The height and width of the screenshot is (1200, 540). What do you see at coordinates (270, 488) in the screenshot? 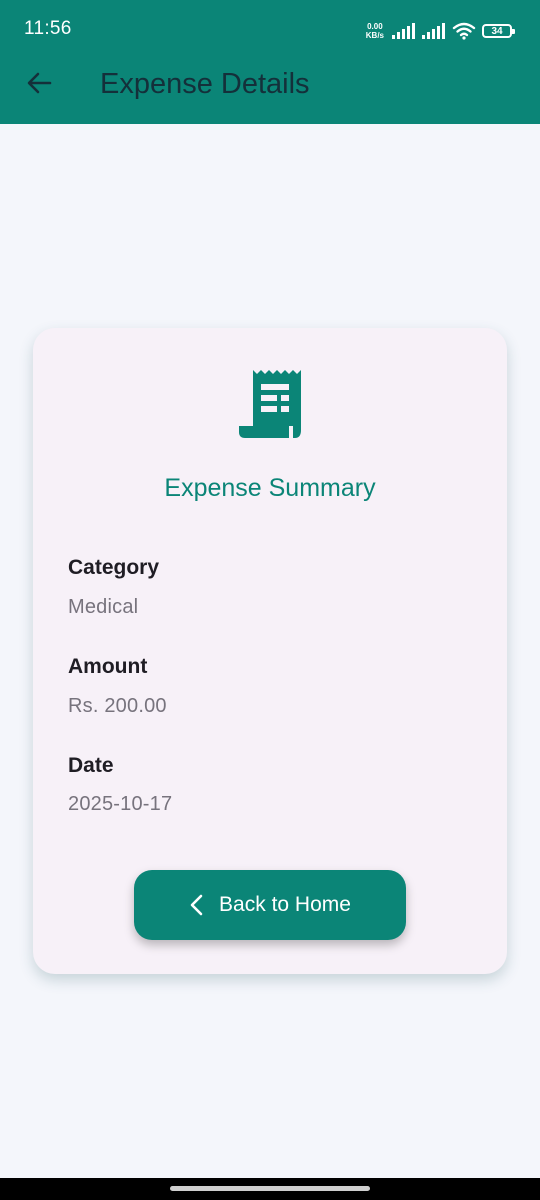
I see `card-title: Expense Summary` at bounding box center [270, 488].